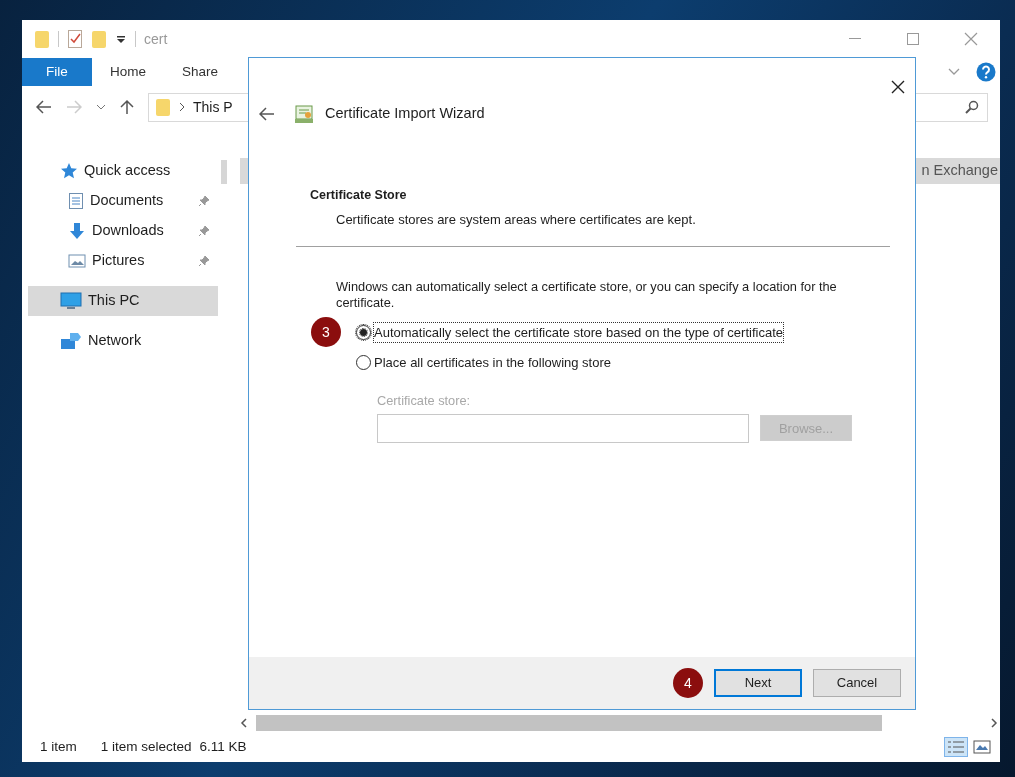 Image resolution: width=1015 pixels, height=777 pixels. Describe the element at coordinates (123, 201) in the screenshot. I see `nav-item: Documents` at that location.